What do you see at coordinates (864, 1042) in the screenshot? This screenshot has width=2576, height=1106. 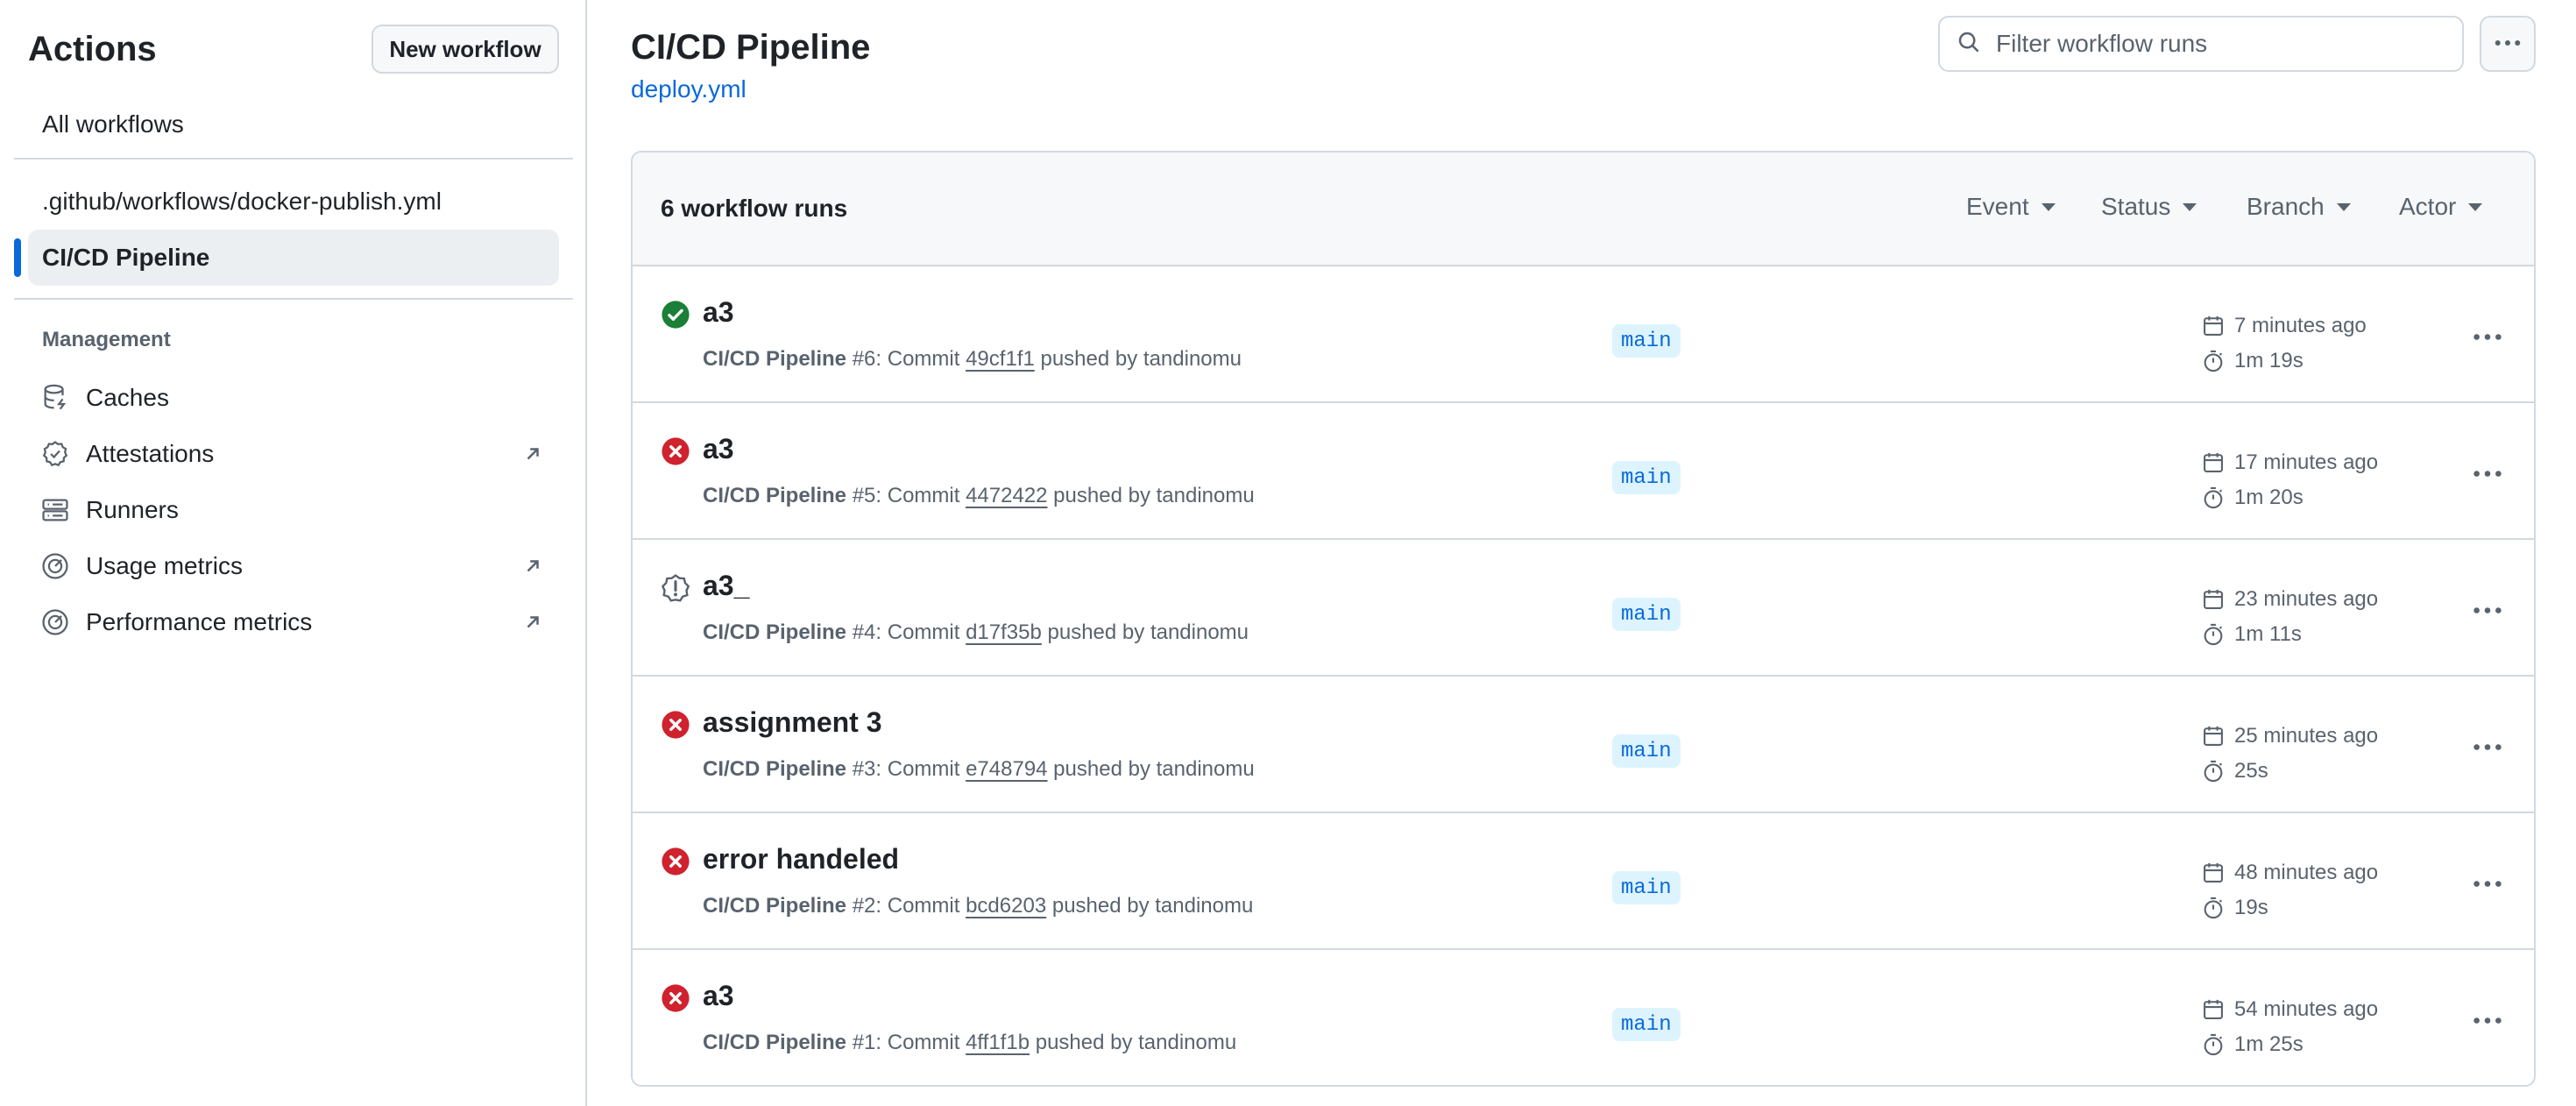 I see `run-number: #1` at bounding box center [864, 1042].